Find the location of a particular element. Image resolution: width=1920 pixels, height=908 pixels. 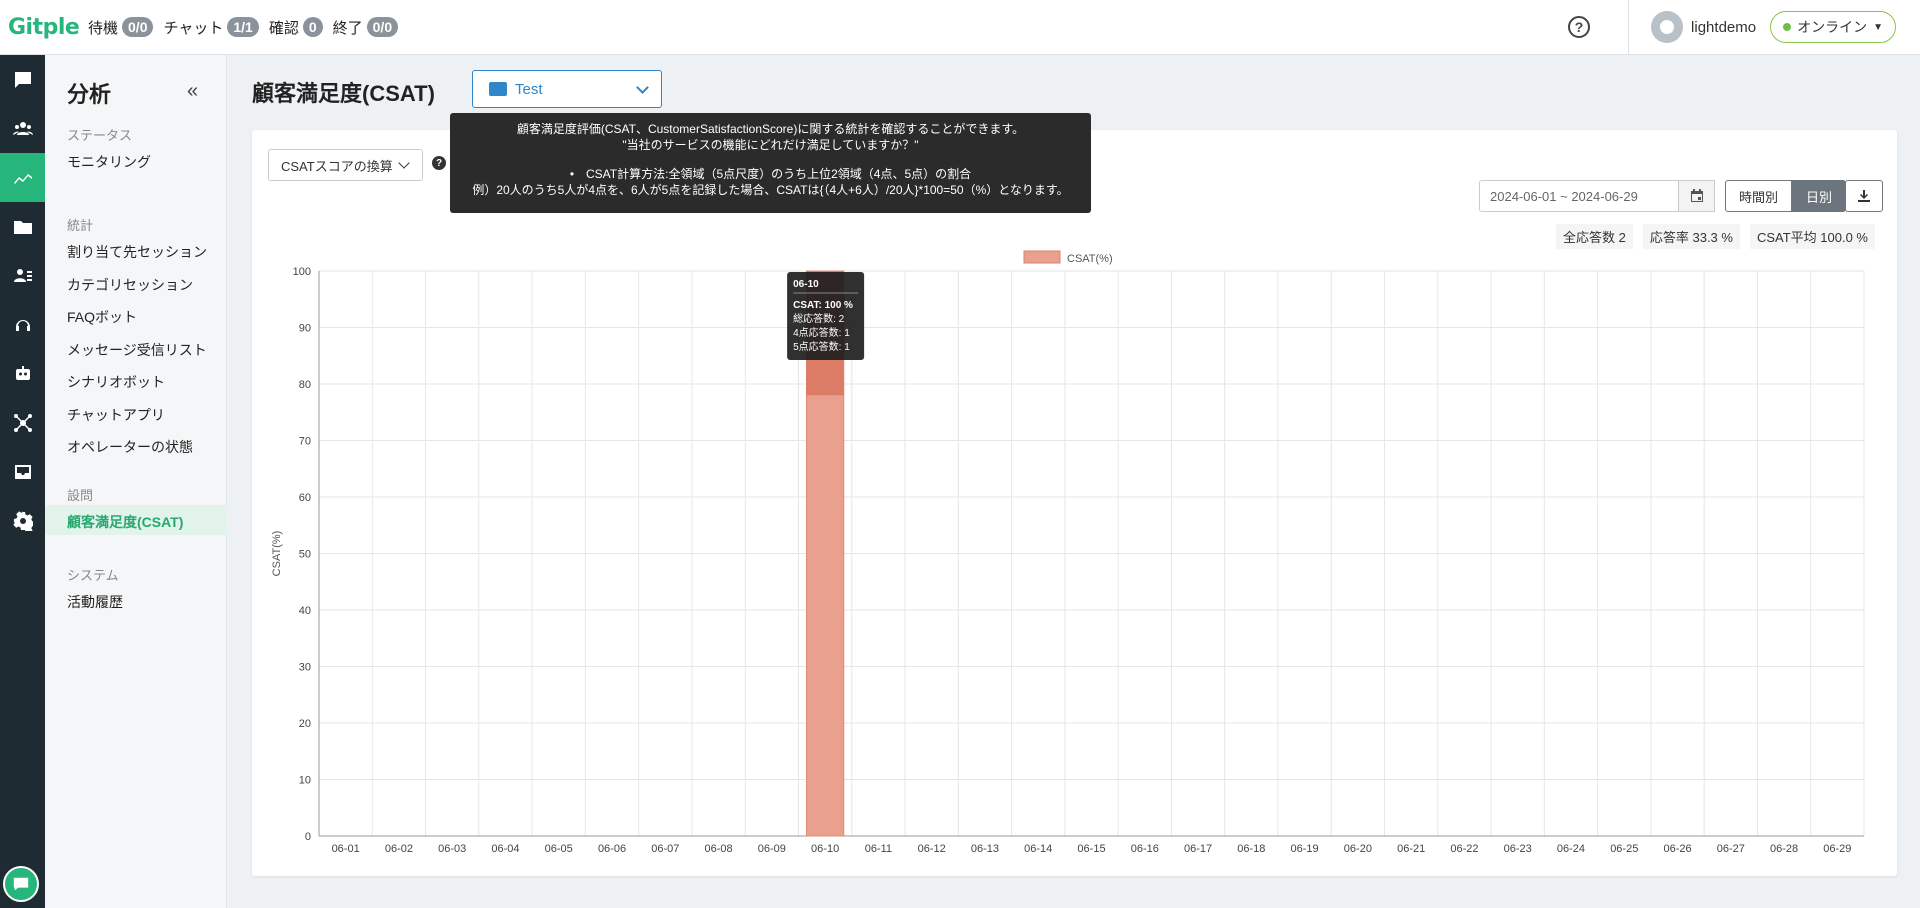

page-title: 顧客満足度(CSAT) is located at coordinates (343, 93).